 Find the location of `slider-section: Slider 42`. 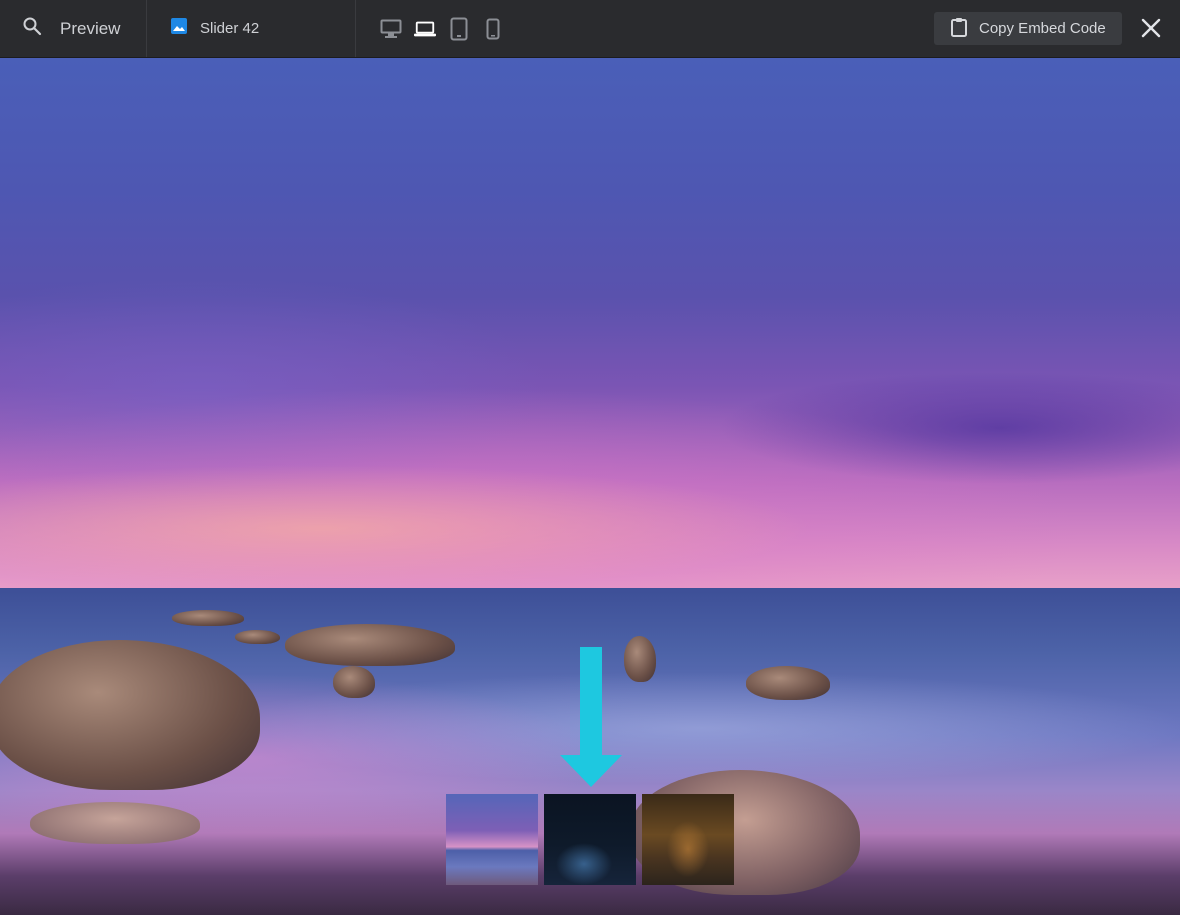

slider-section: Slider 42 is located at coordinates (251, 28).